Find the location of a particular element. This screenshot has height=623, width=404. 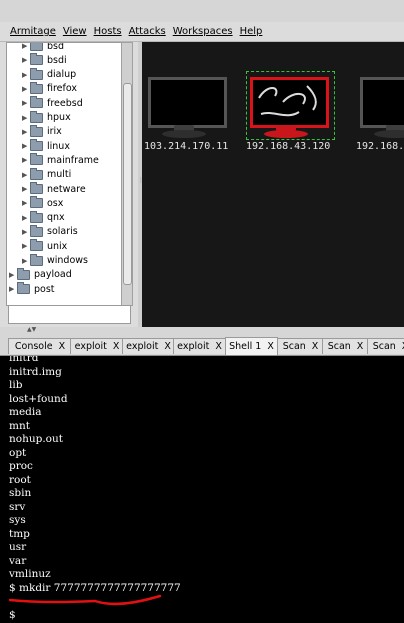

monitor-base is located at coordinates (389, 134).